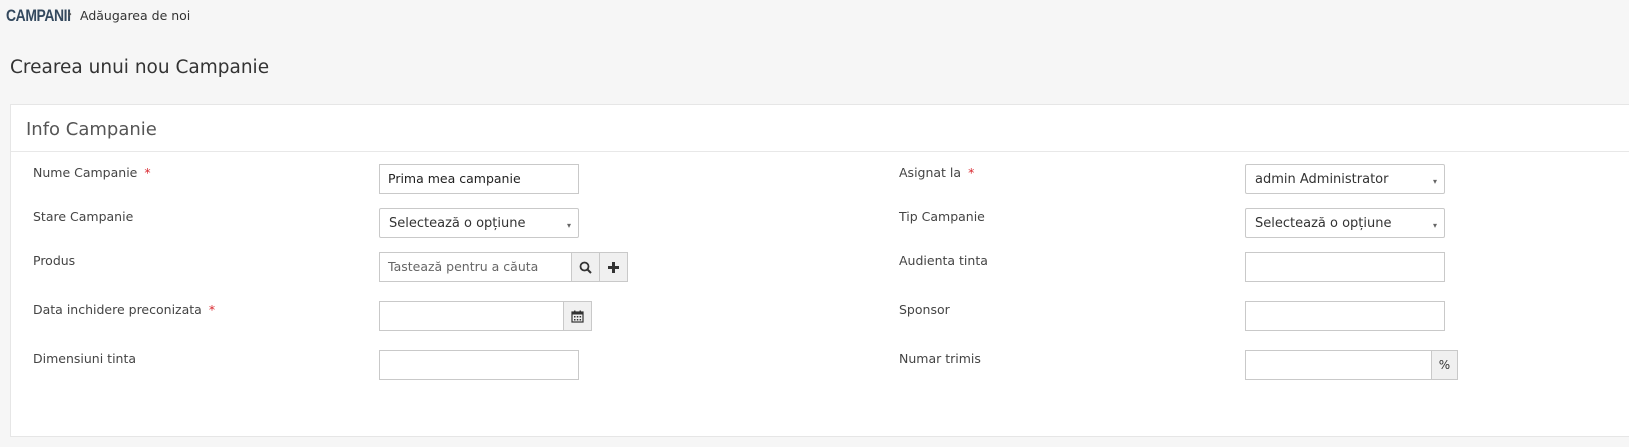 The image size is (1629, 447). What do you see at coordinates (38, 16) in the screenshot?
I see `breadcrumb-module-link: CAMPANII` at bounding box center [38, 16].